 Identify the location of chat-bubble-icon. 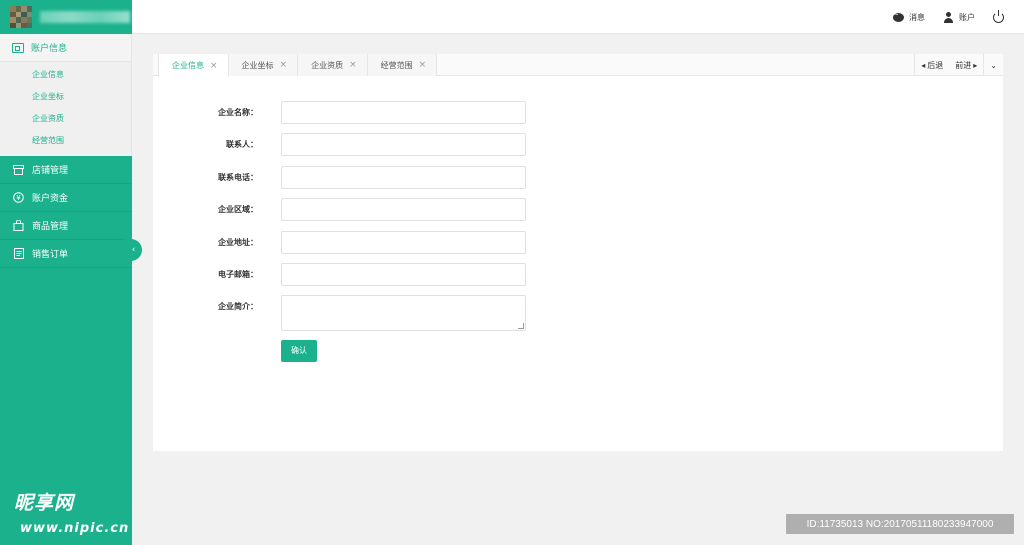
(898, 16).